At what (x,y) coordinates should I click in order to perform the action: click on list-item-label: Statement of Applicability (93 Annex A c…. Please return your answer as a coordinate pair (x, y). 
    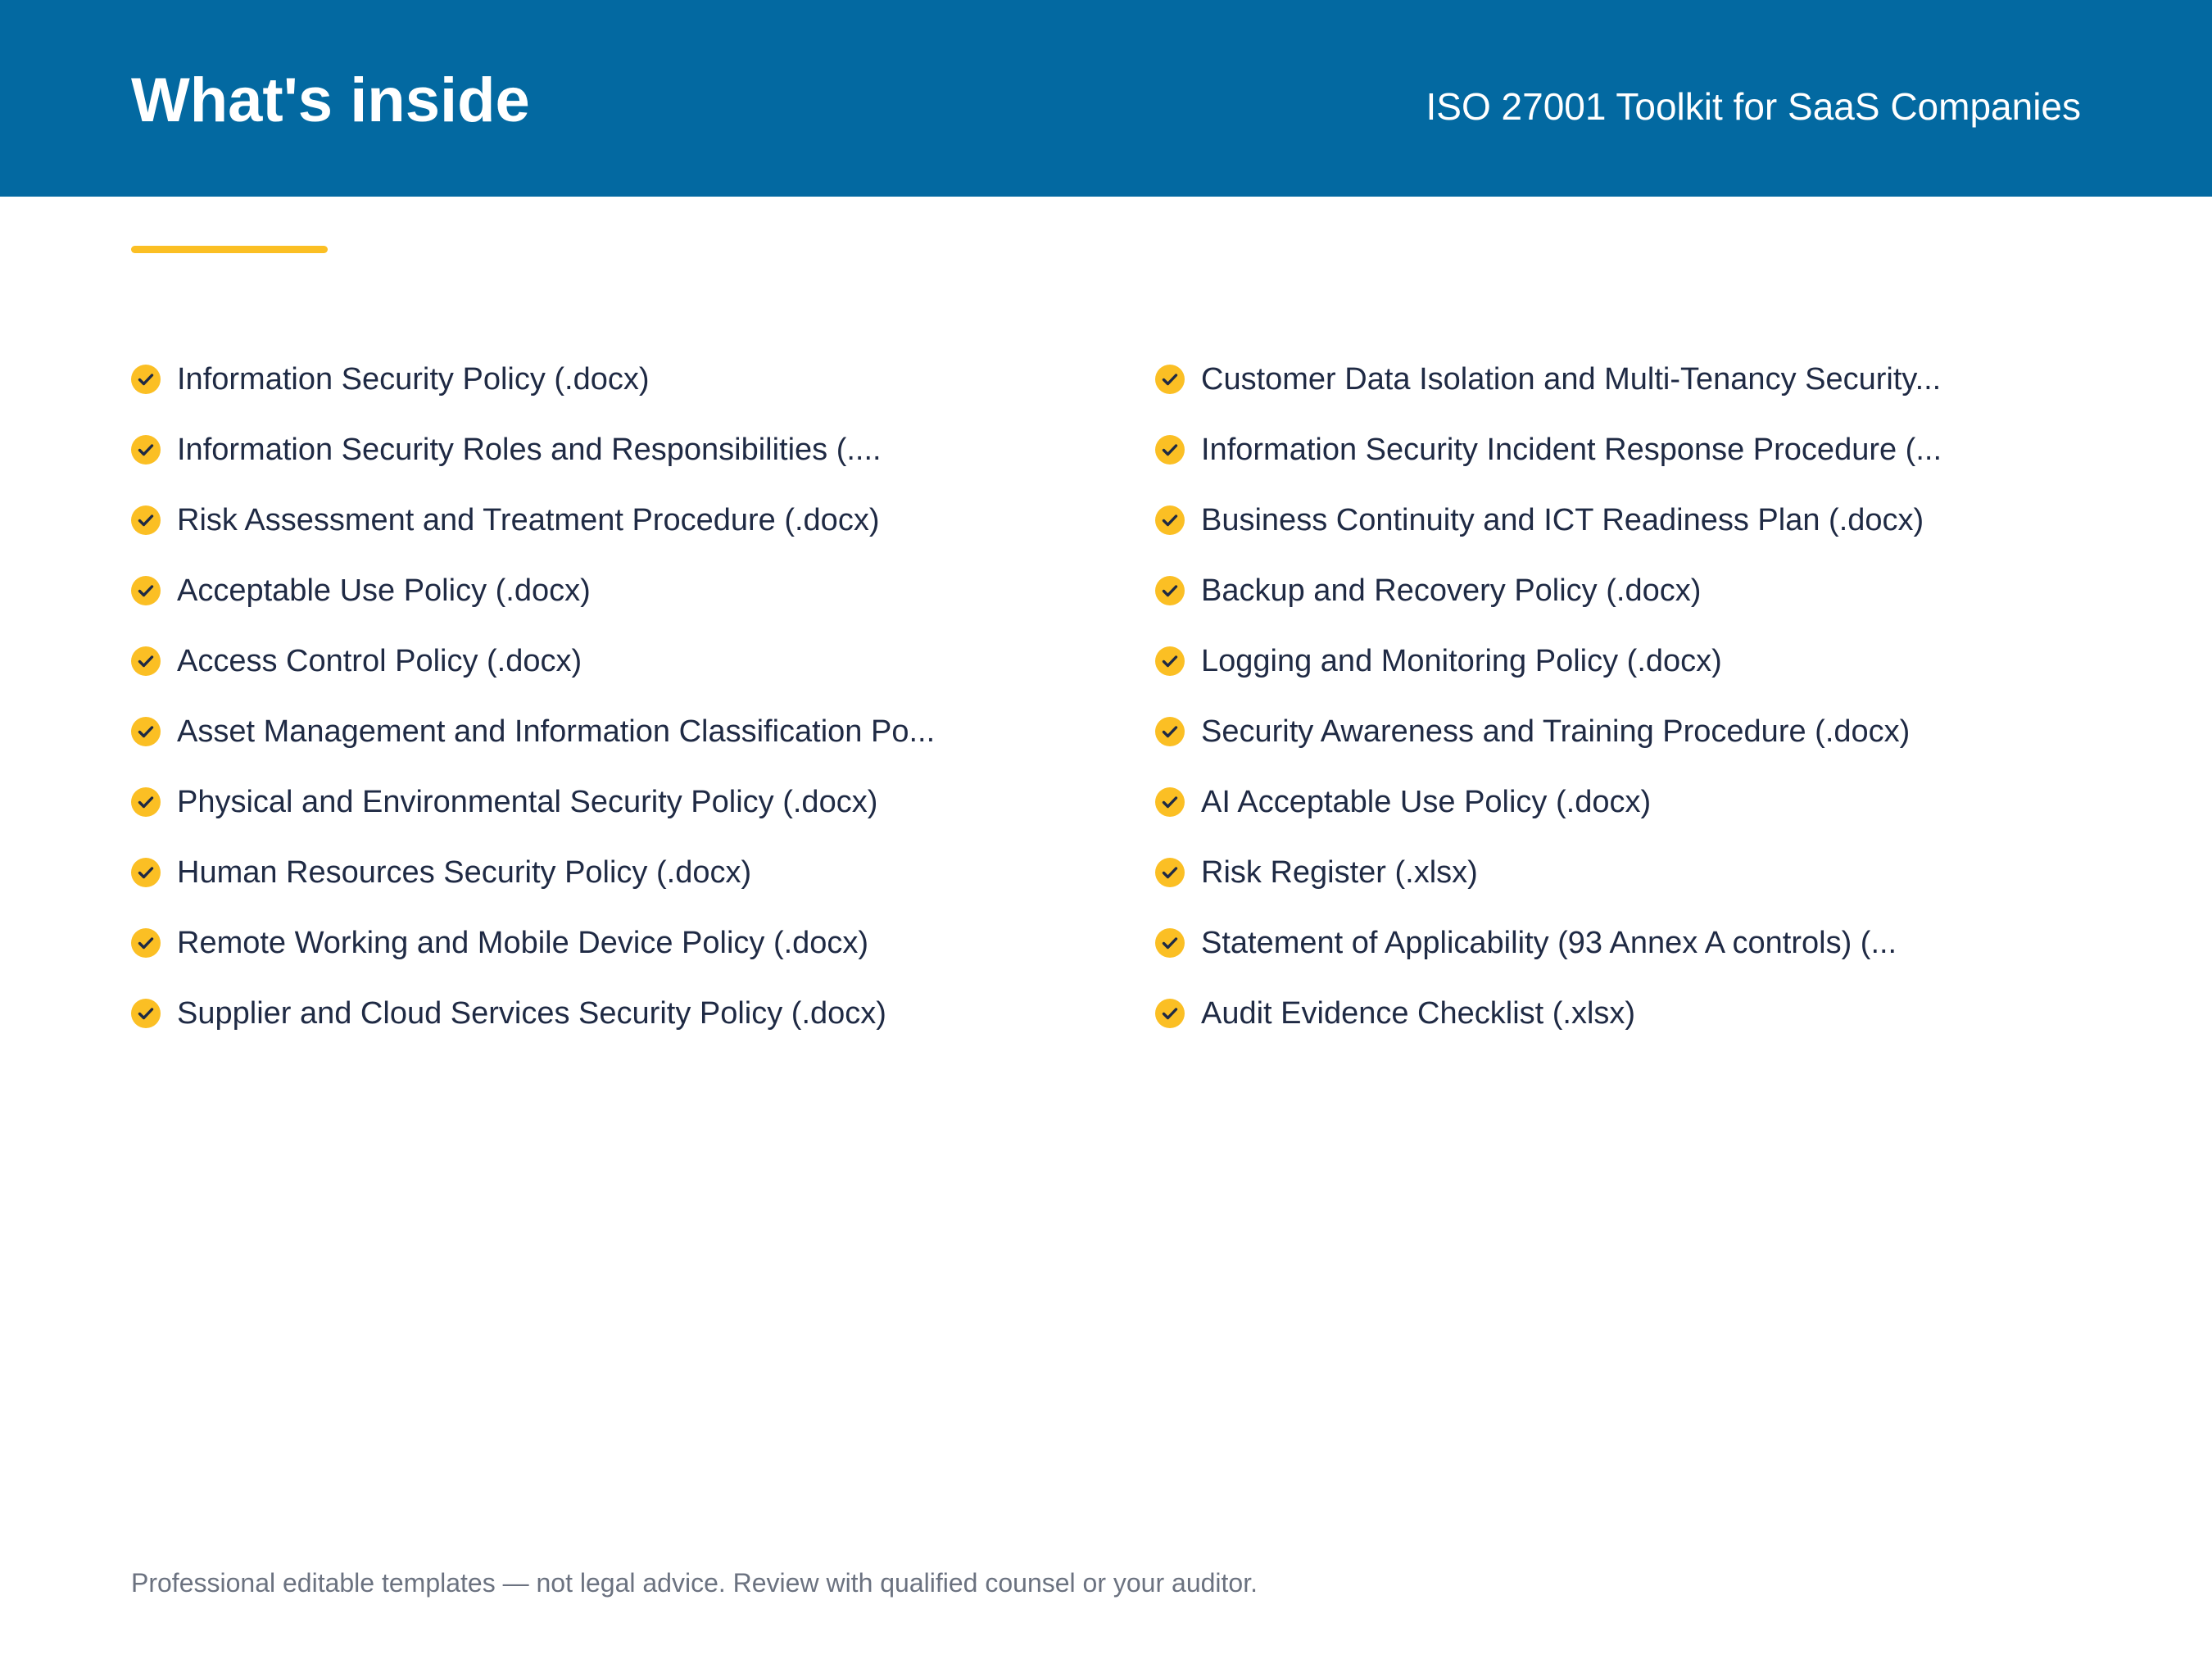
    Looking at the image, I should click on (1549, 943).